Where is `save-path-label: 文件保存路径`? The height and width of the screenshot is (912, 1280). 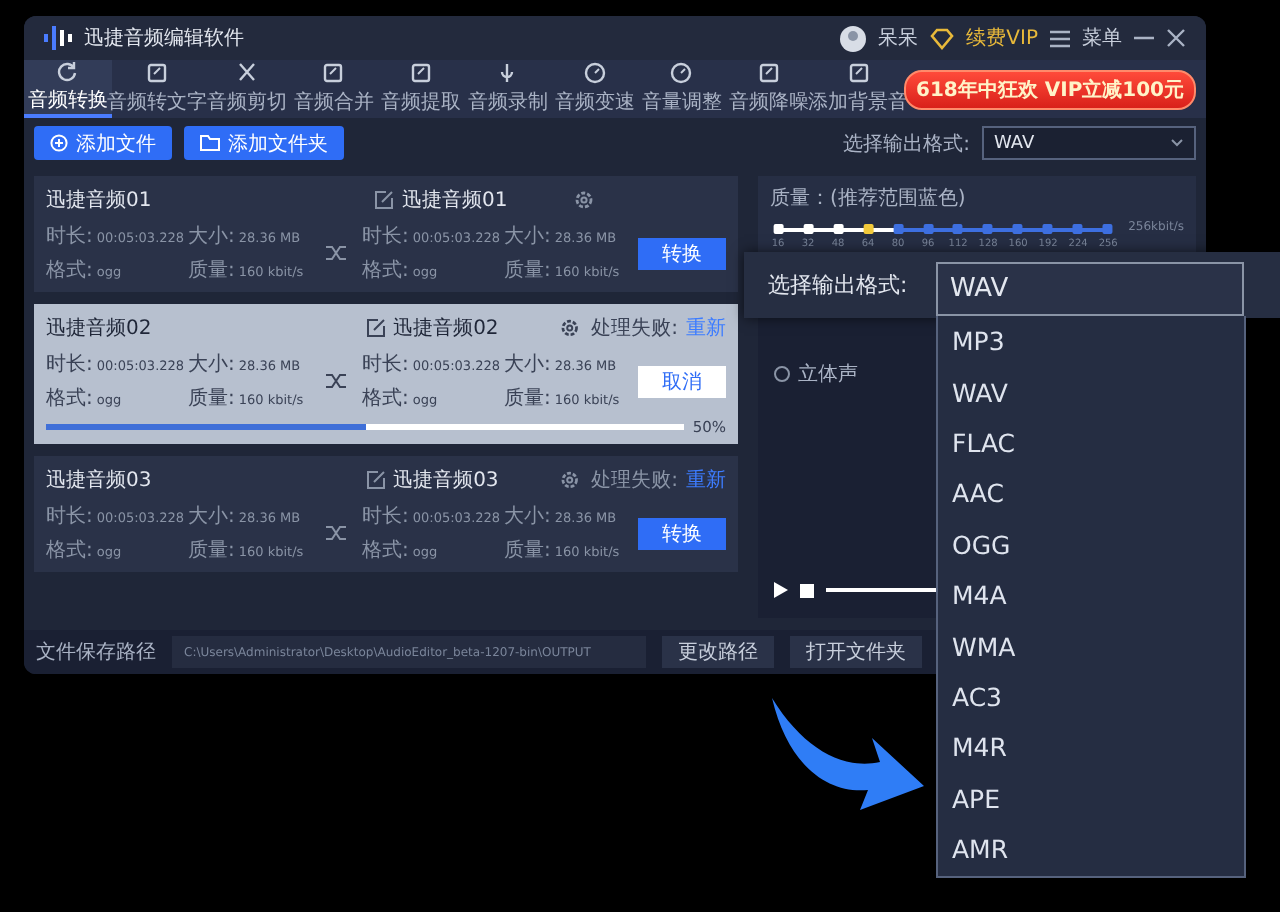 save-path-label: 文件保存路径 is located at coordinates (96, 652).